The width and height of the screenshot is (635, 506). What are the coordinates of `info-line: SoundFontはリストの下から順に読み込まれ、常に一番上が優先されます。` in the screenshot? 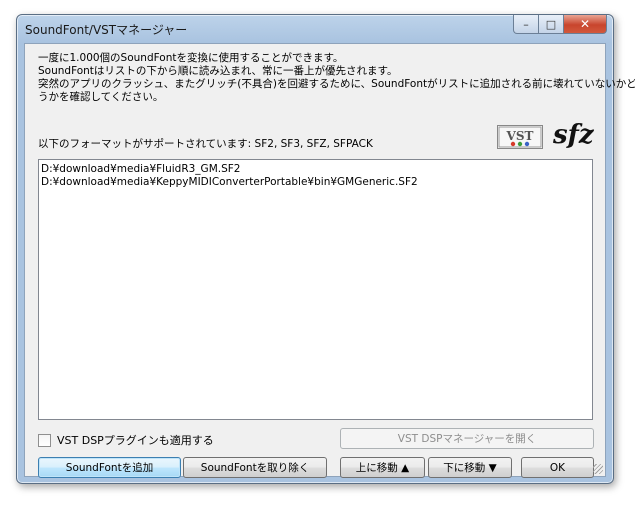 It's located at (218, 71).